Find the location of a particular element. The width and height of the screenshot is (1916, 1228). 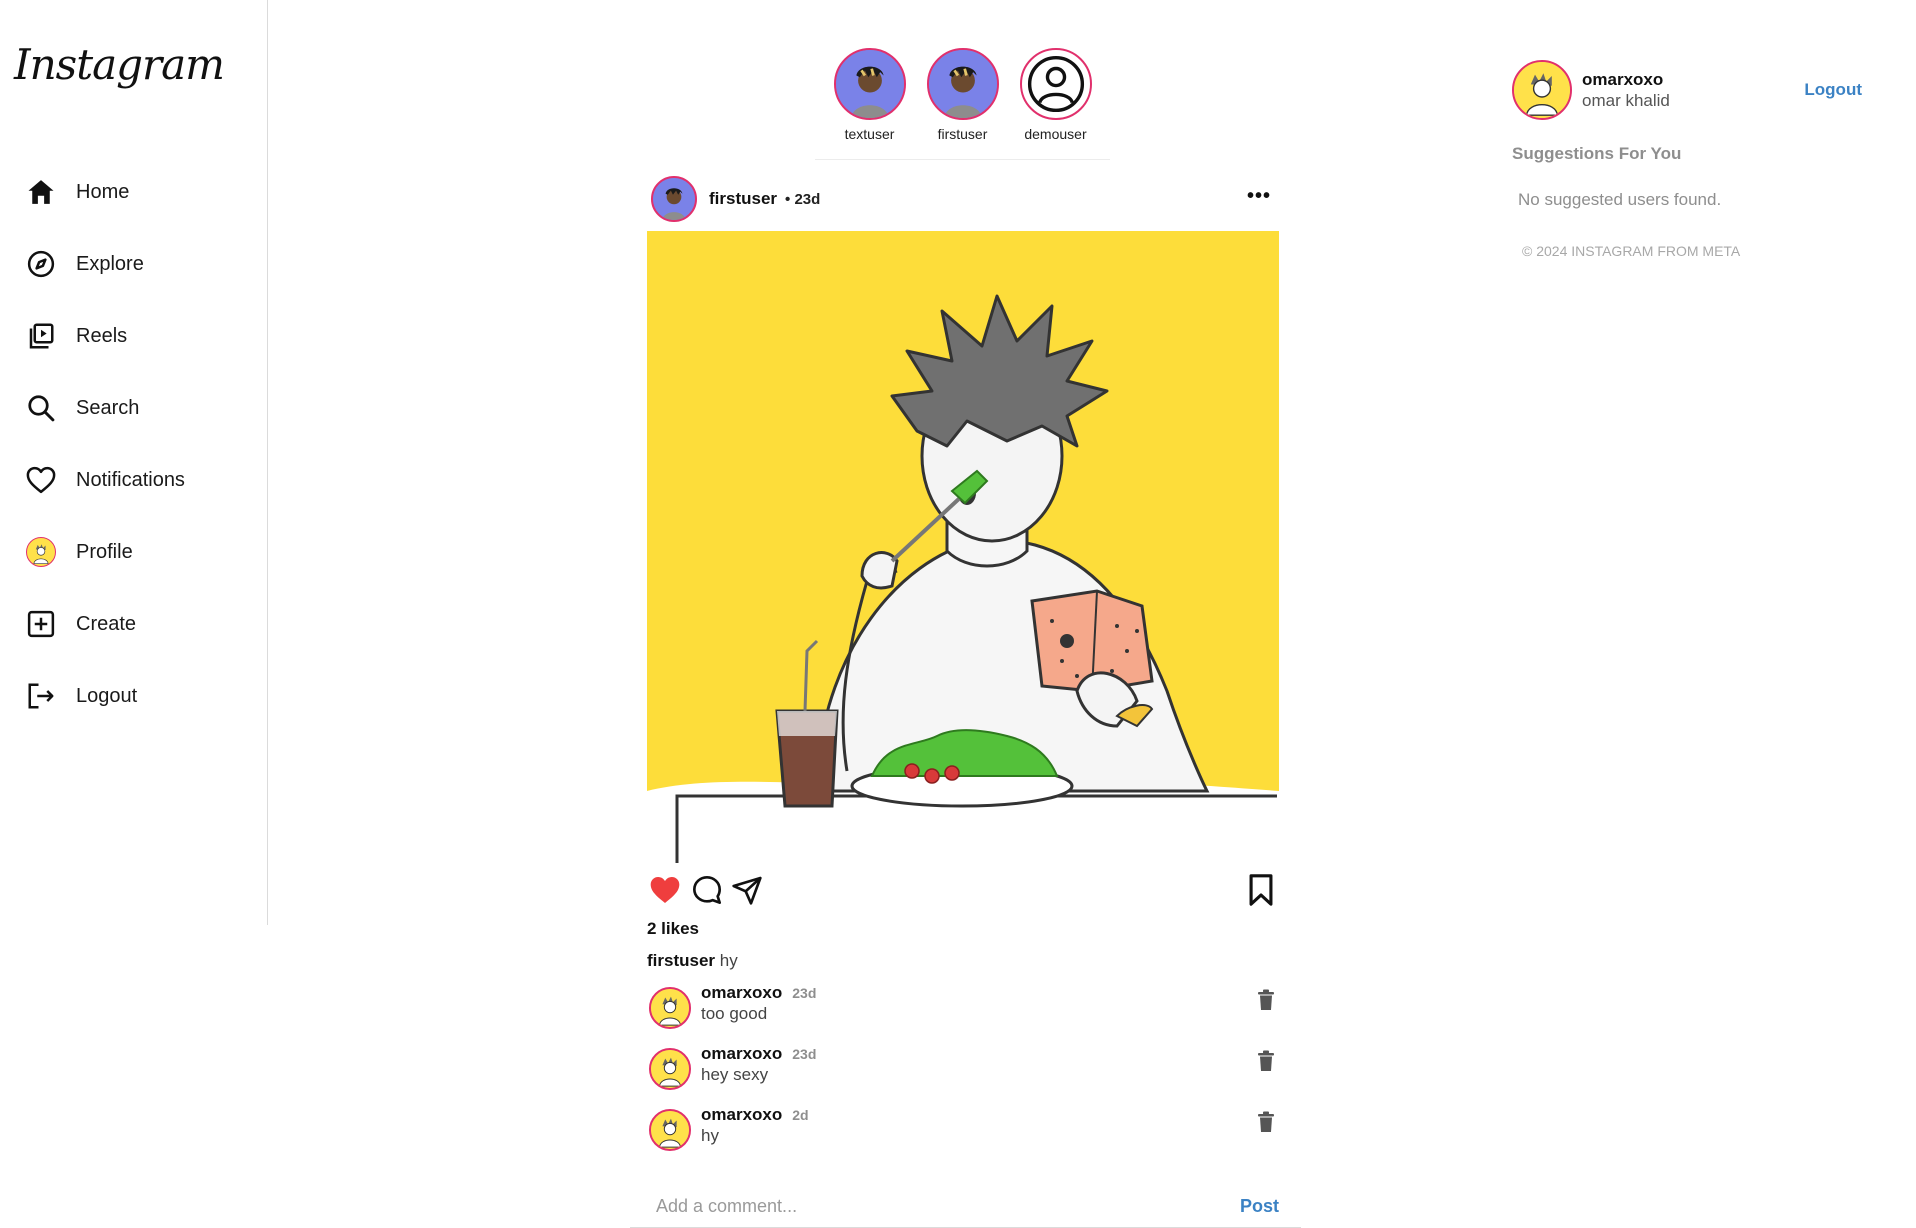

sidebar-item-label: Logout is located at coordinates (107, 695).